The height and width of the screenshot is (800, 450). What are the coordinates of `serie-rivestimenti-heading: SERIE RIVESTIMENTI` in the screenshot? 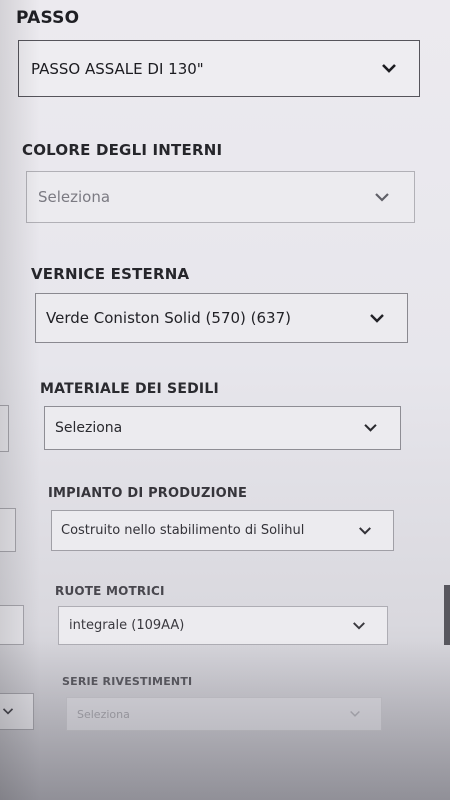 It's located at (127, 681).